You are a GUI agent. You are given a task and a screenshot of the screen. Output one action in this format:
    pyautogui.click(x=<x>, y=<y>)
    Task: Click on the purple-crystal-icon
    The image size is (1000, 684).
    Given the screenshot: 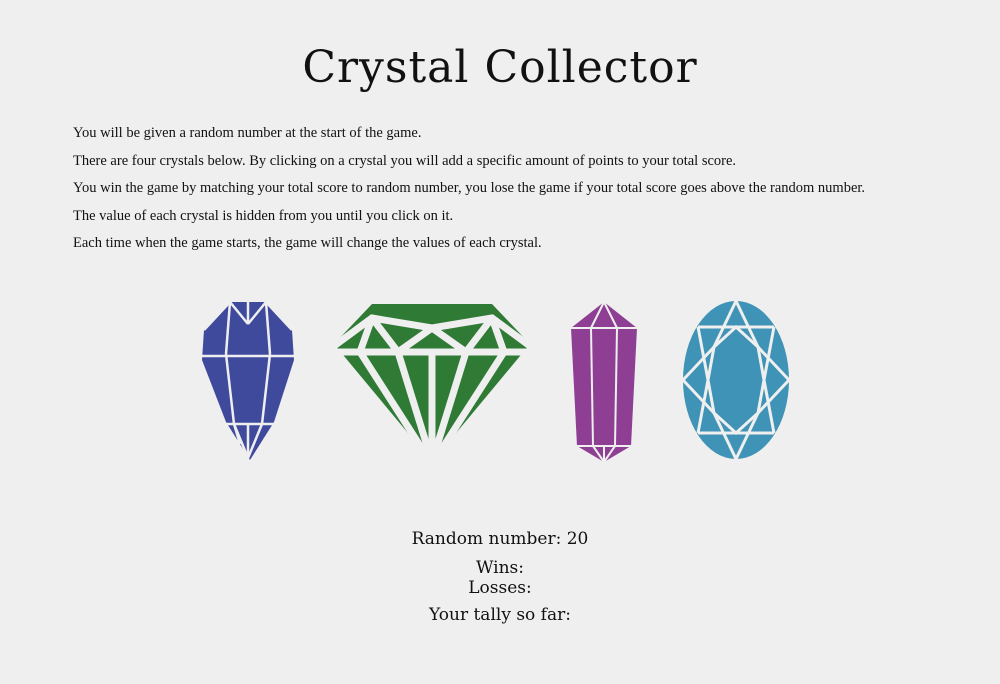 What is the action you would take?
    pyautogui.click(x=604, y=382)
    